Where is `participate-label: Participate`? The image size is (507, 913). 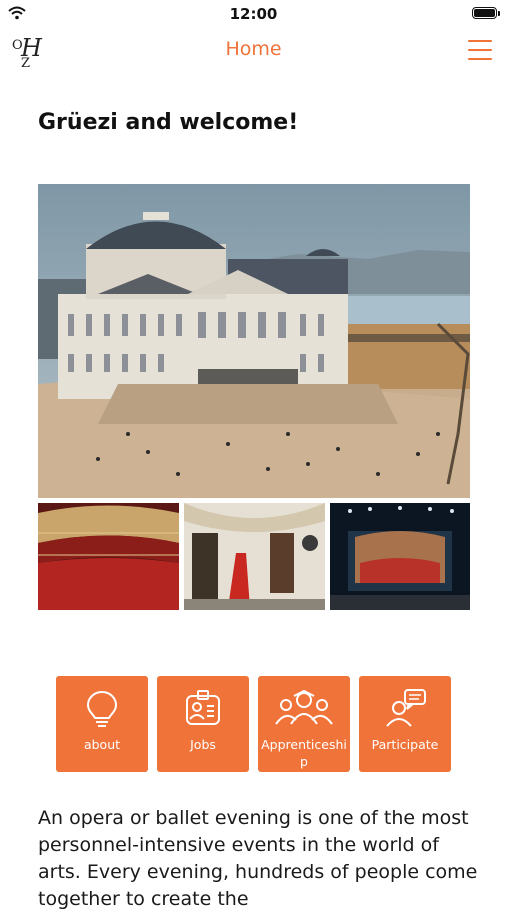
participate-label: Participate is located at coordinates (405, 744).